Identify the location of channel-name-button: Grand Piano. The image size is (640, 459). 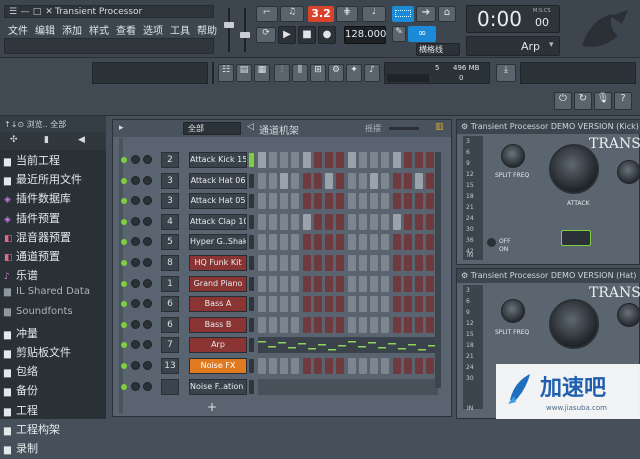
(218, 283).